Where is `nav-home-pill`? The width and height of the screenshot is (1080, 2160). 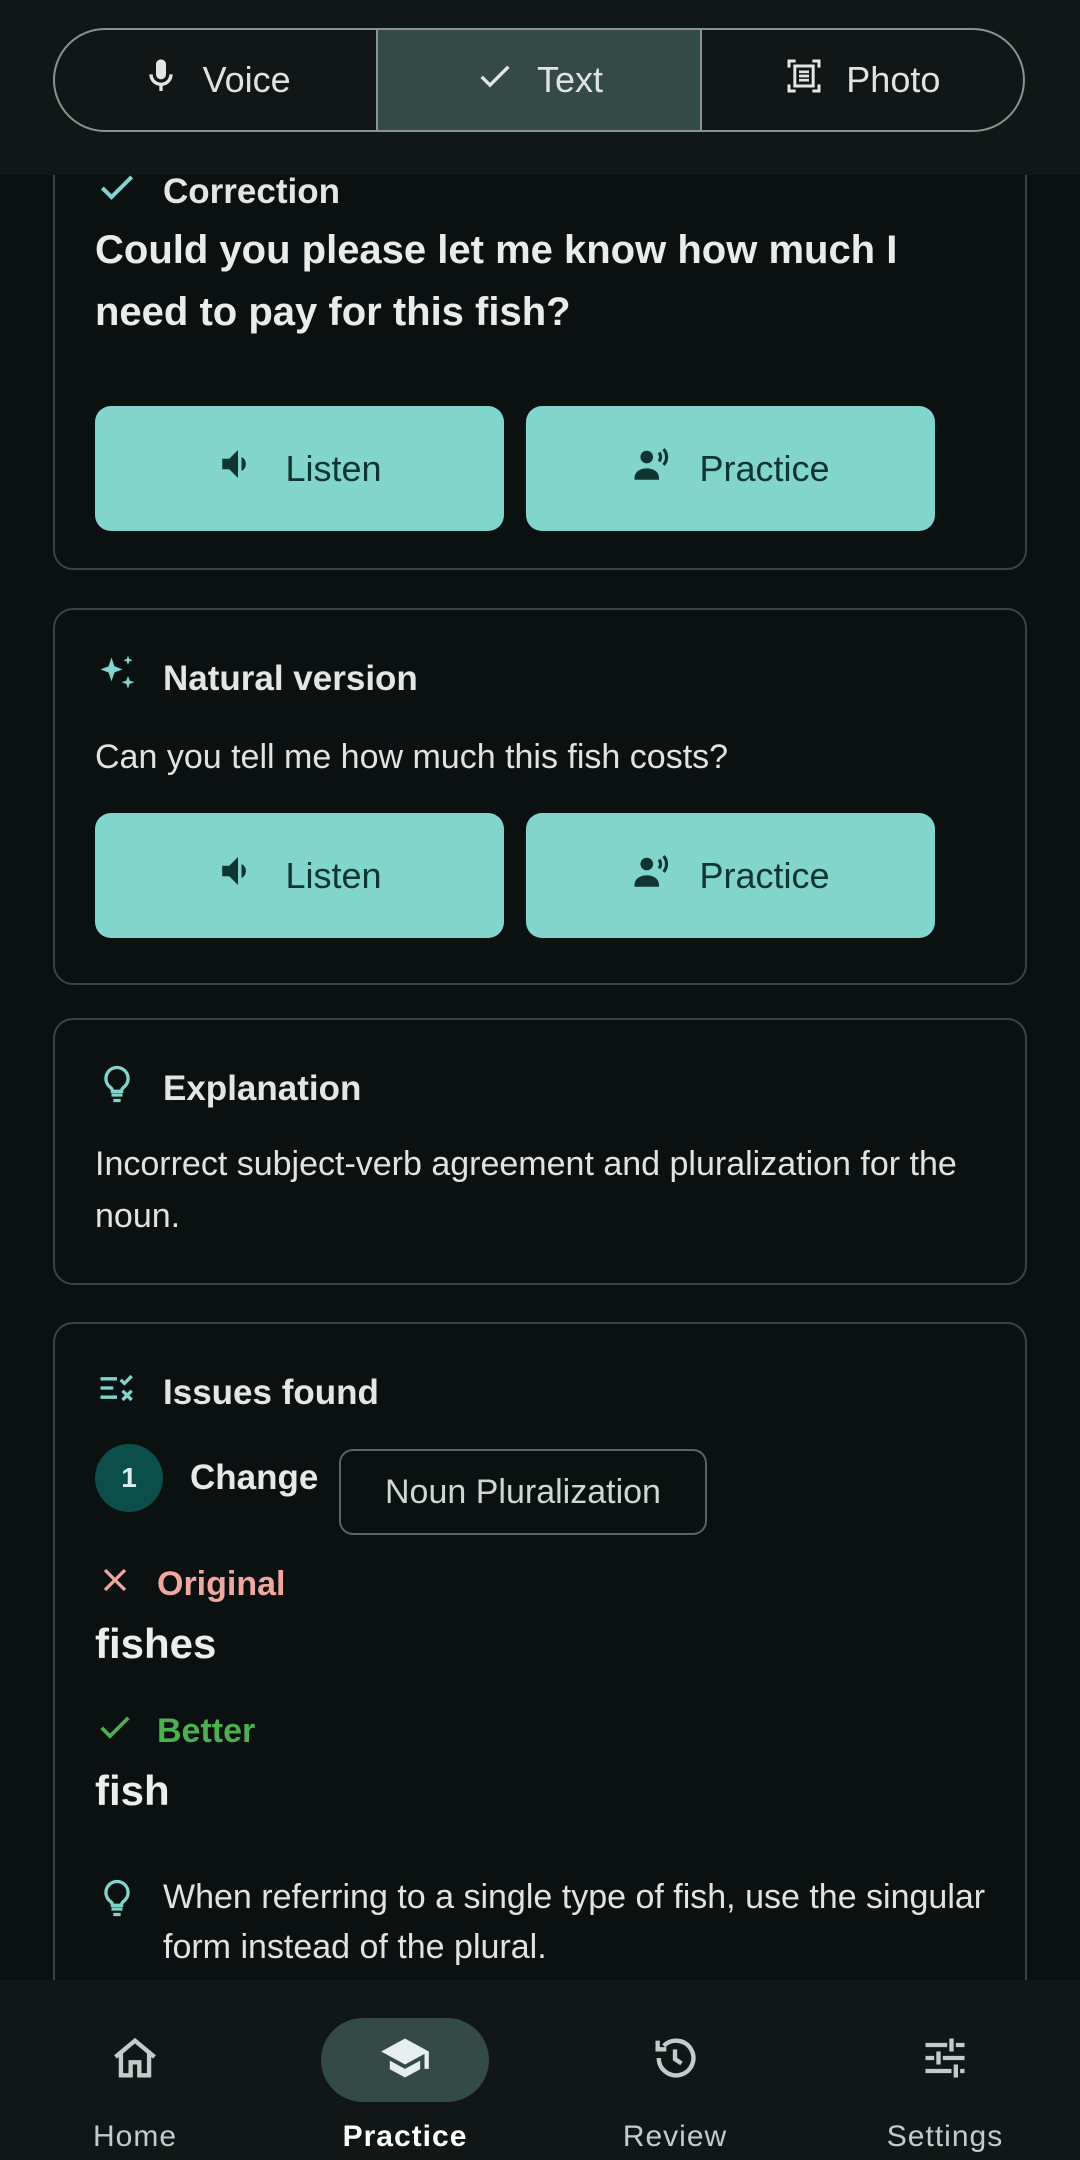
nav-home-pill is located at coordinates (135, 2060).